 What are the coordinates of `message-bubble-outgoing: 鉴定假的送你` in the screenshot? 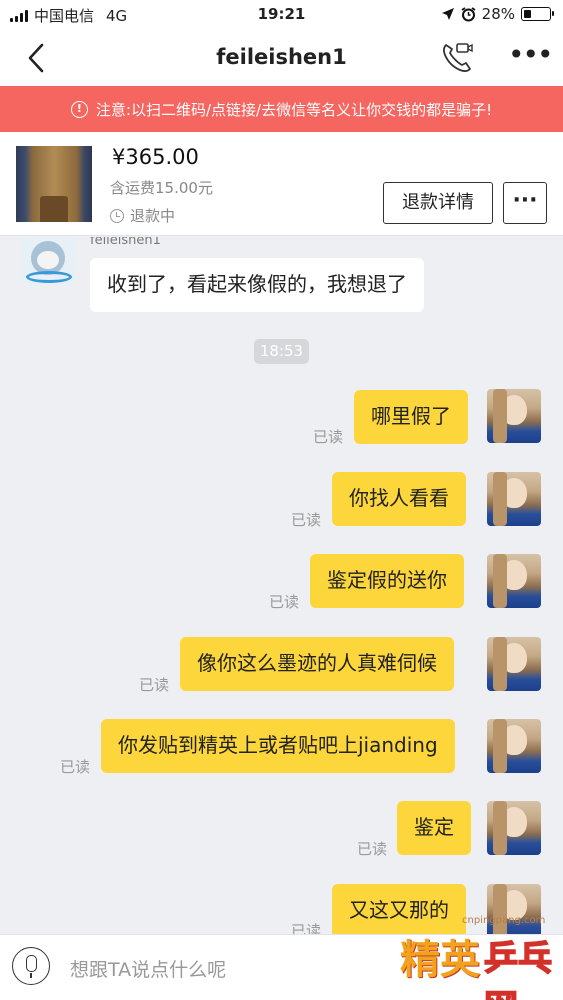 It's located at (387, 581).